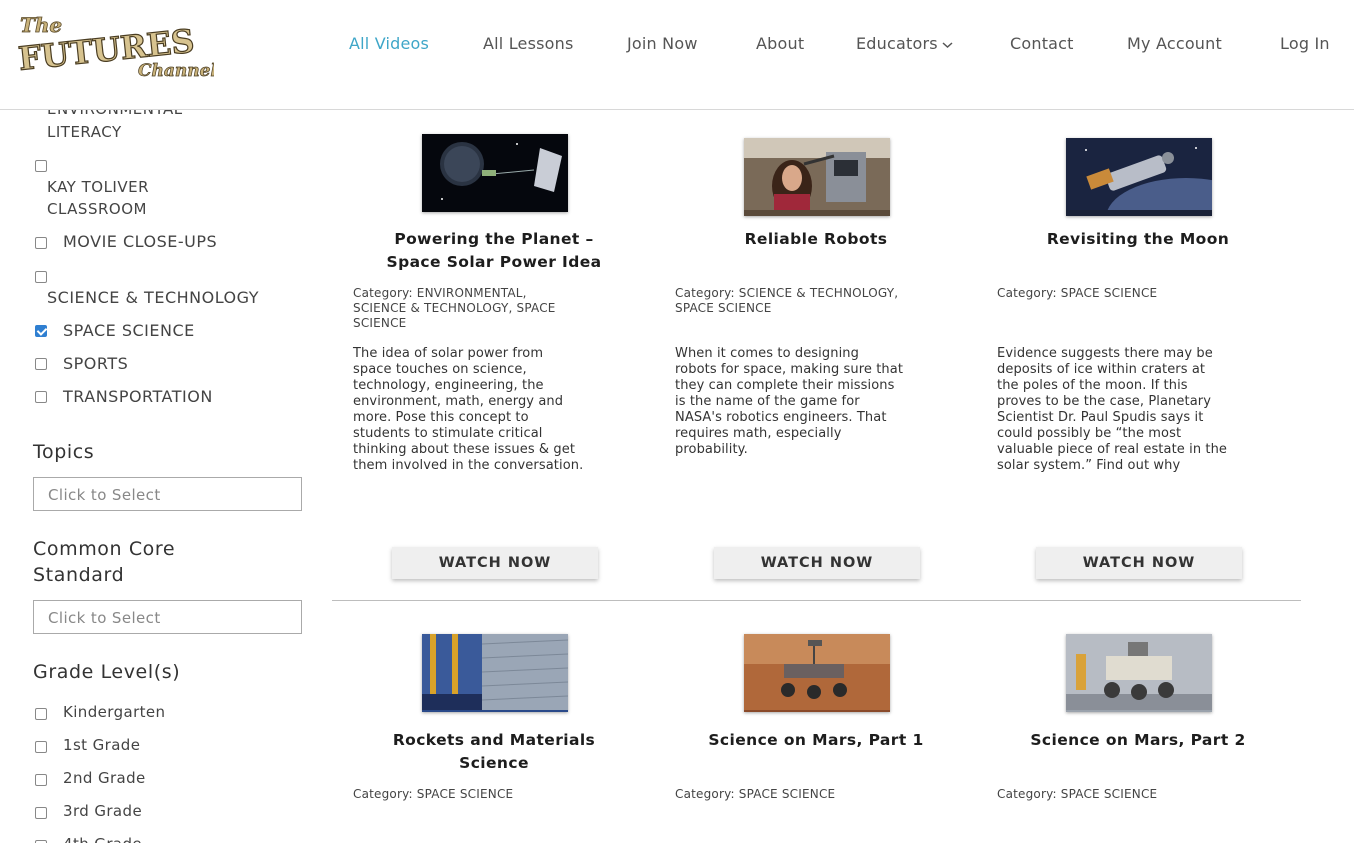 The image size is (1354, 843). What do you see at coordinates (79, 575) in the screenshot?
I see `common-core-heading-line2: Standard` at bounding box center [79, 575].